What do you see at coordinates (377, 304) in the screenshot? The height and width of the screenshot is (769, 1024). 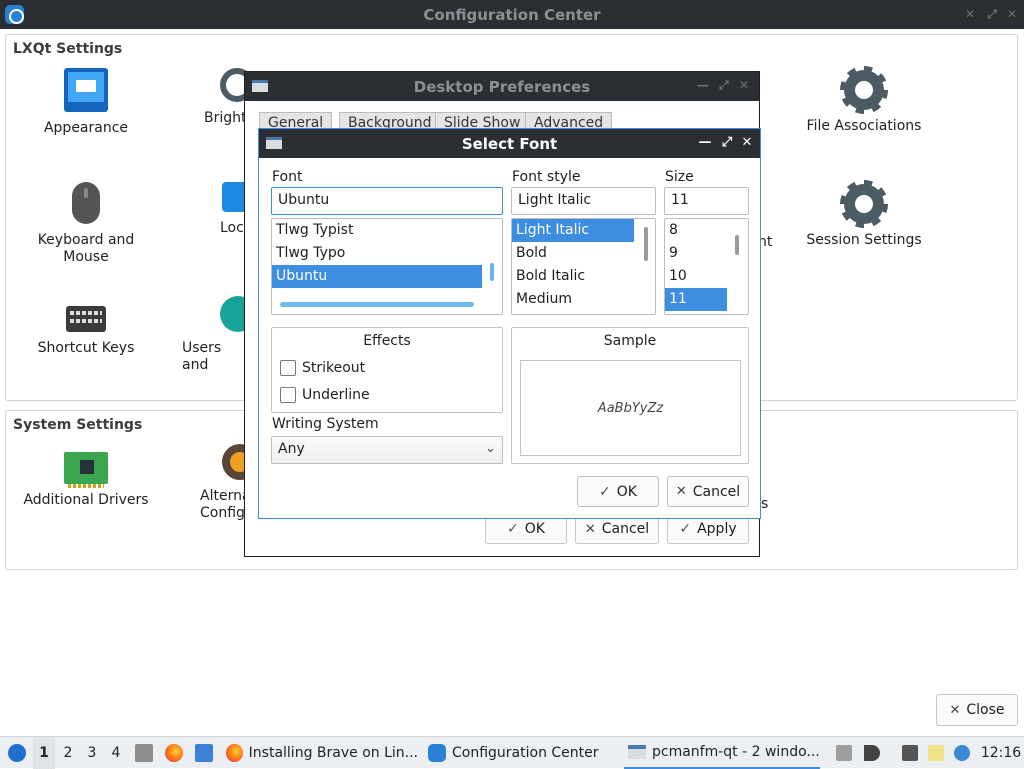 I see `font-list-hscrollbar` at bounding box center [377, 304].